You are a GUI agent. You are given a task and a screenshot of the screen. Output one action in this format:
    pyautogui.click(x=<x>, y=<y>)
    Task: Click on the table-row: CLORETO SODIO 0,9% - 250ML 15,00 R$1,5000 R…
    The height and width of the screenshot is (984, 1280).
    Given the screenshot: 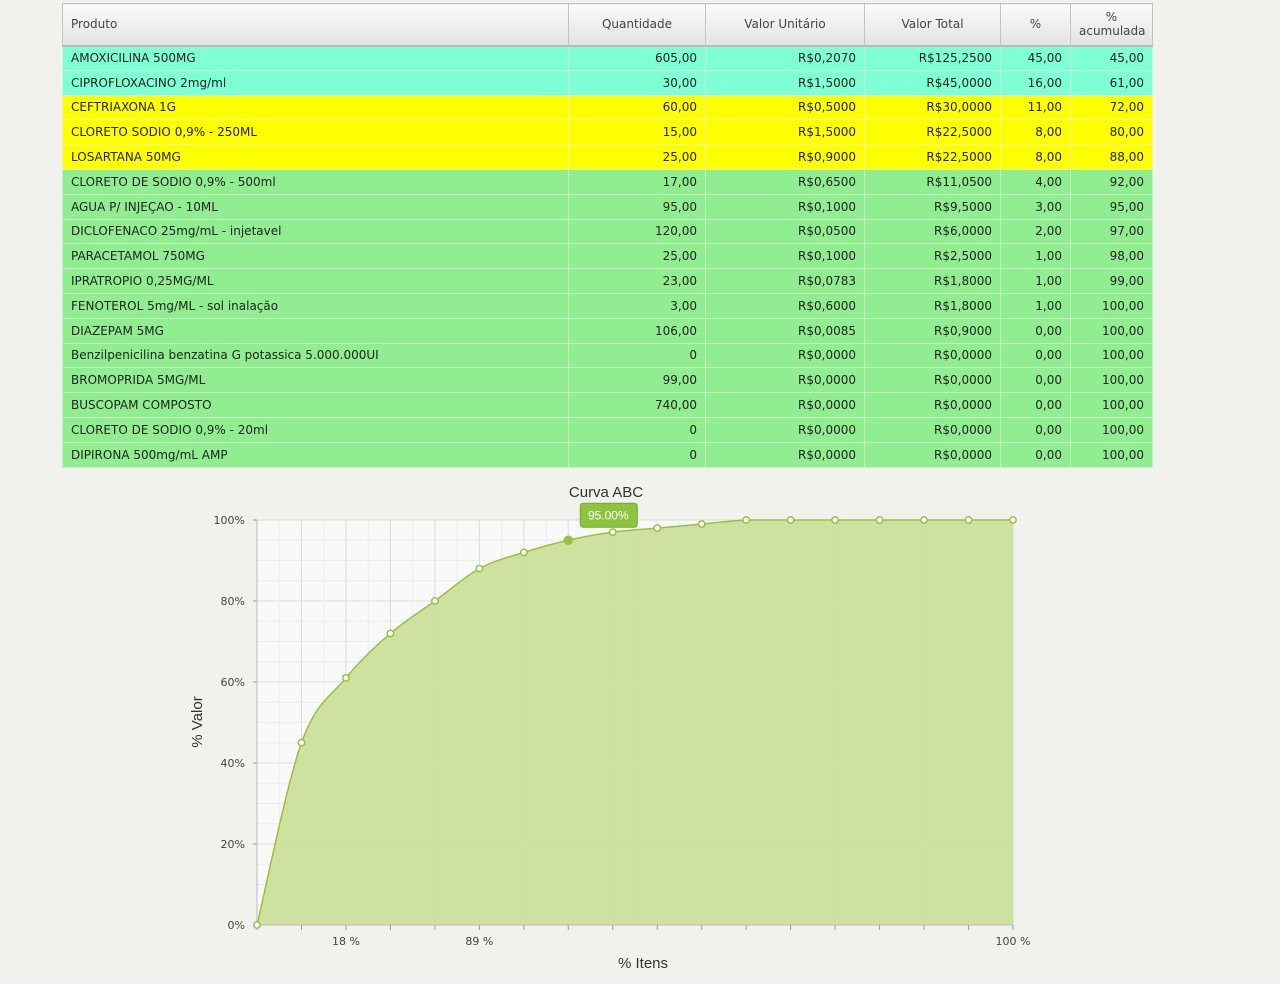 What is the action you would take?
    pyautogui.click(x=607, y=132)
    